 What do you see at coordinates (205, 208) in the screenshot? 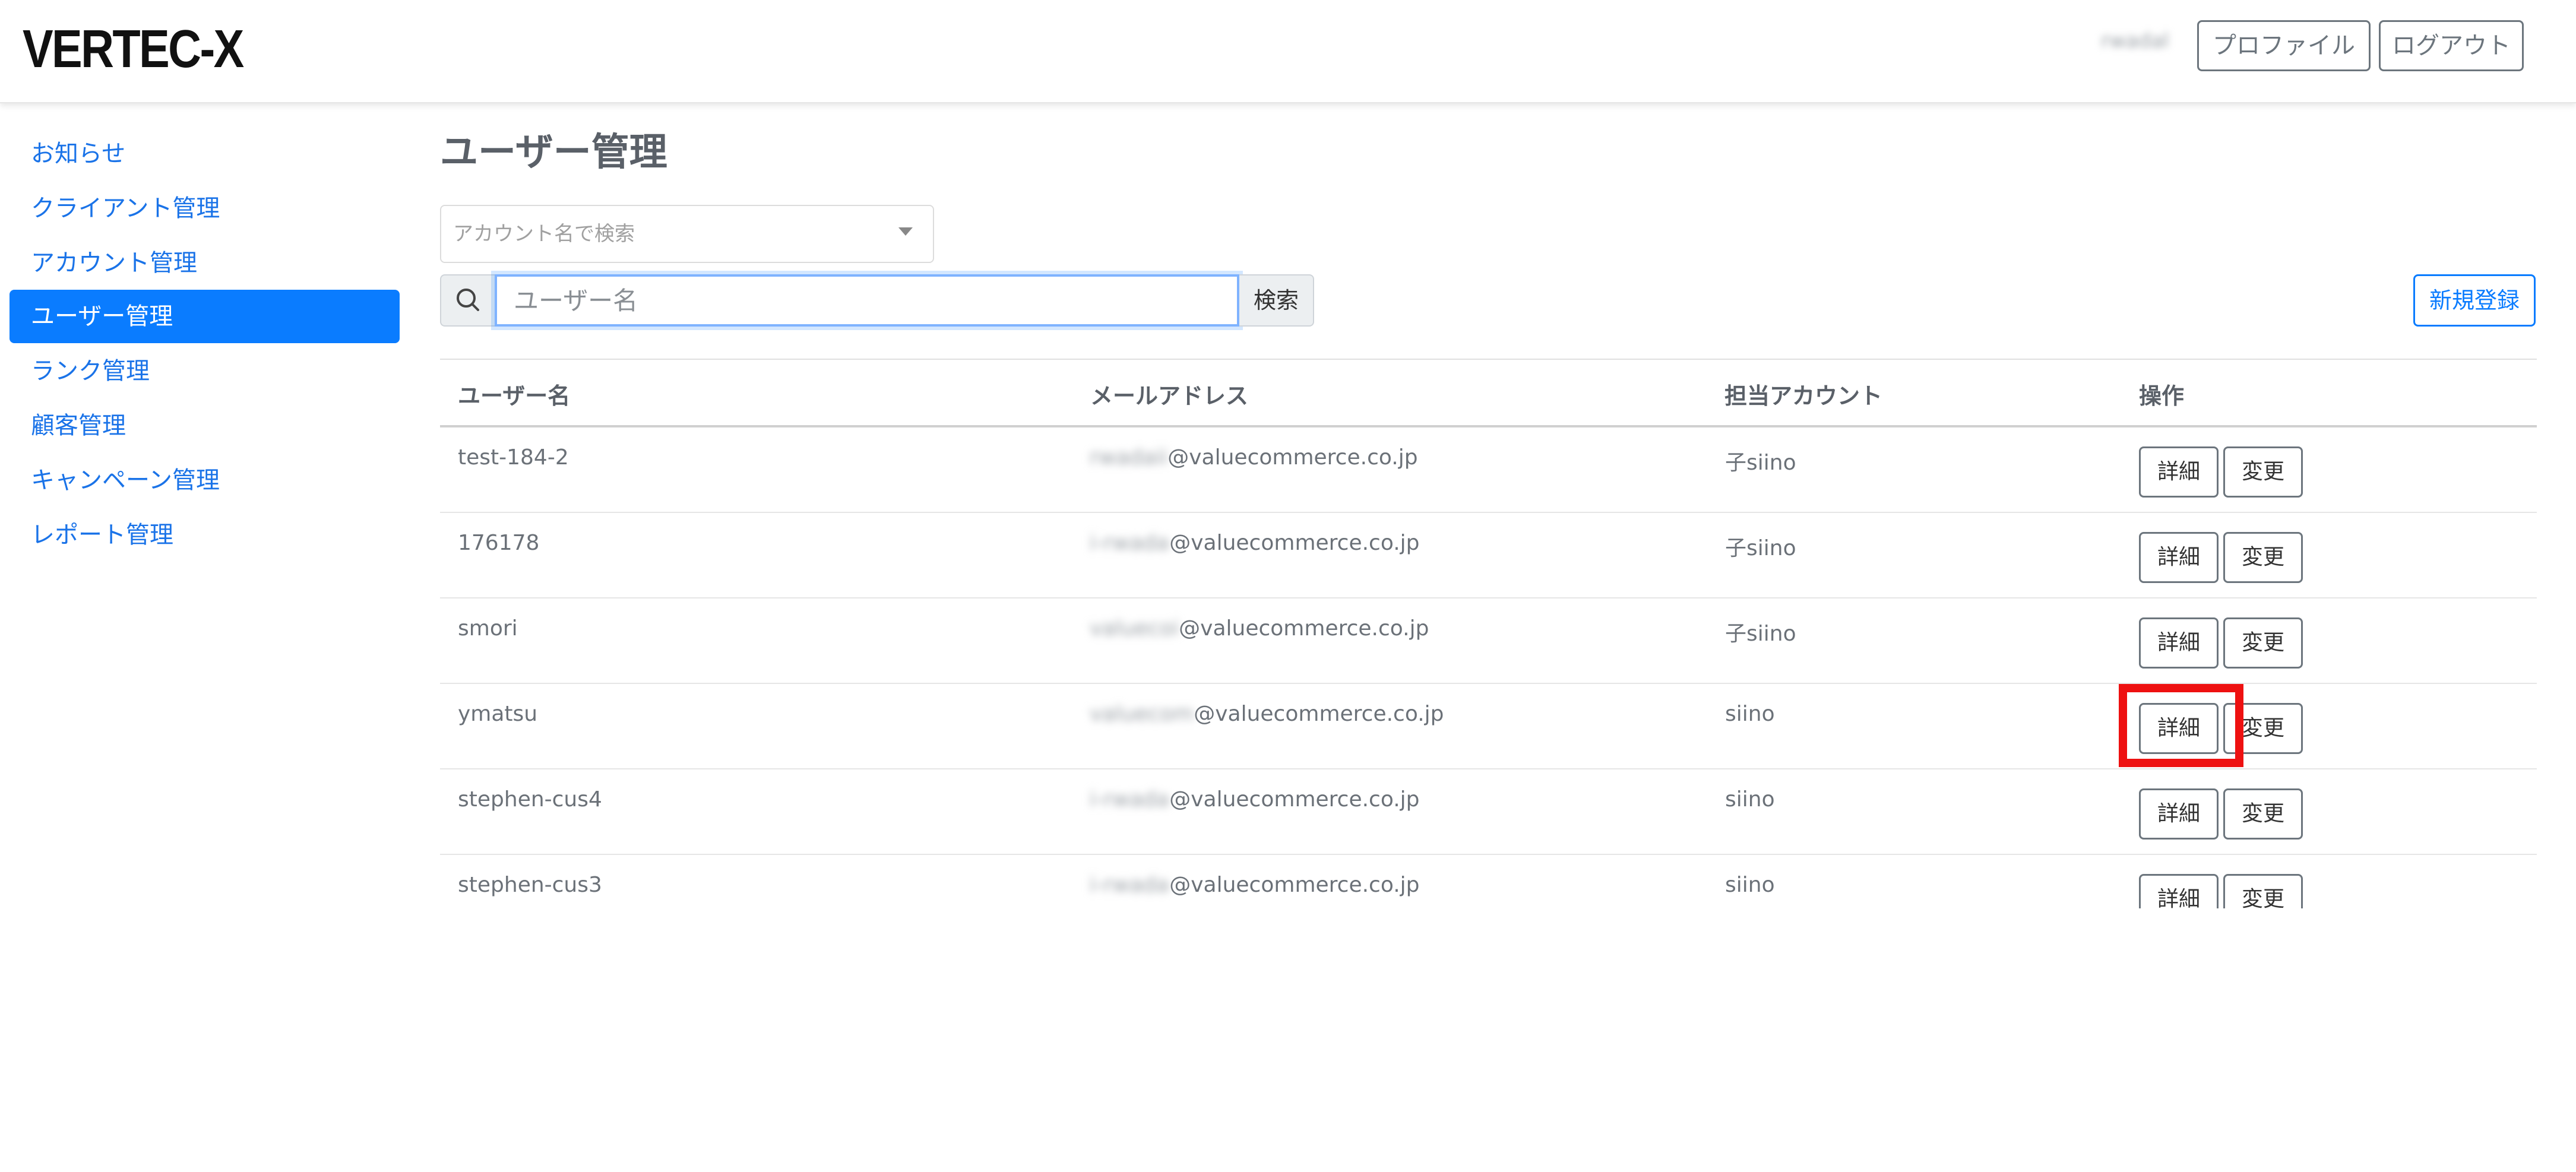
I see `sidebar-item-client-management: クライアント管理` at bounding box center [205, 208].